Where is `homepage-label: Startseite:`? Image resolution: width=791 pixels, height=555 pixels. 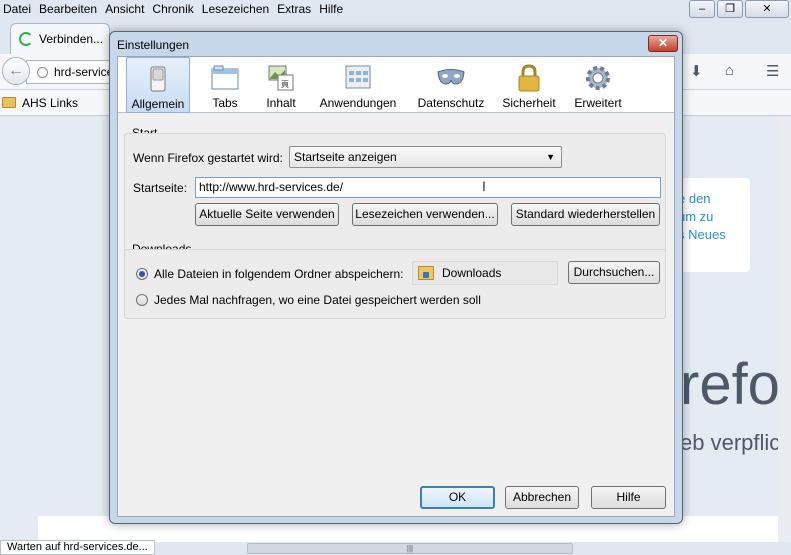
homepage-label: Startseite: is located at coordinates (160, 188).